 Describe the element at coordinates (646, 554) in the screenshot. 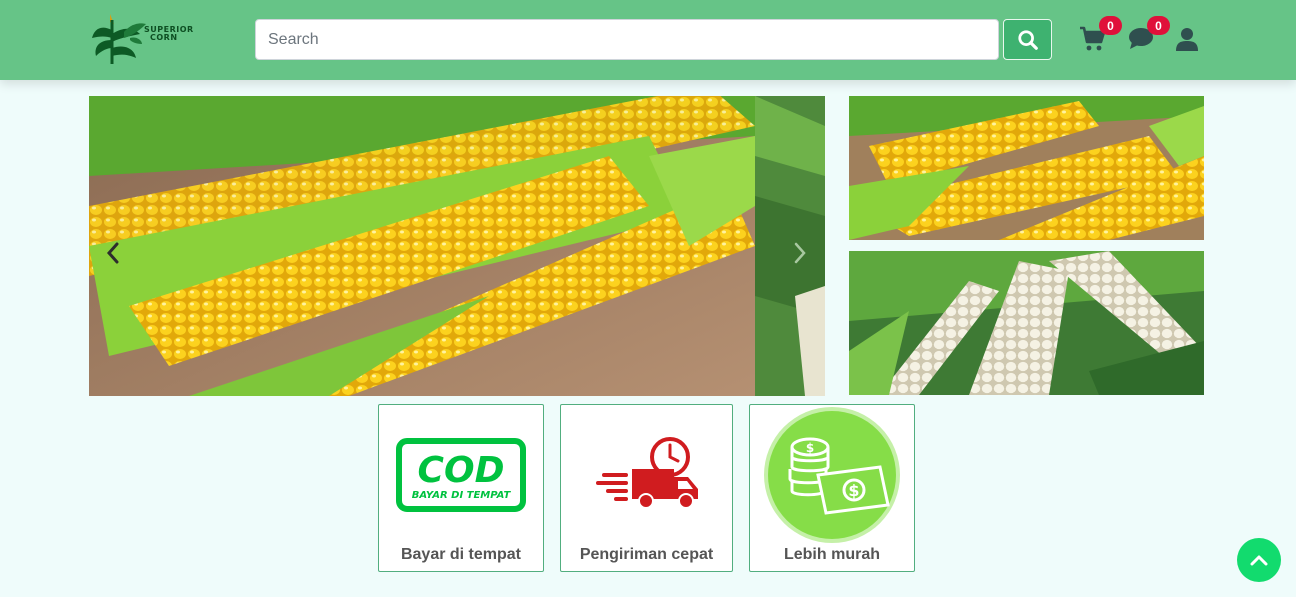

I see `feature-label-delivery: Pengiriman cepat` at that location.